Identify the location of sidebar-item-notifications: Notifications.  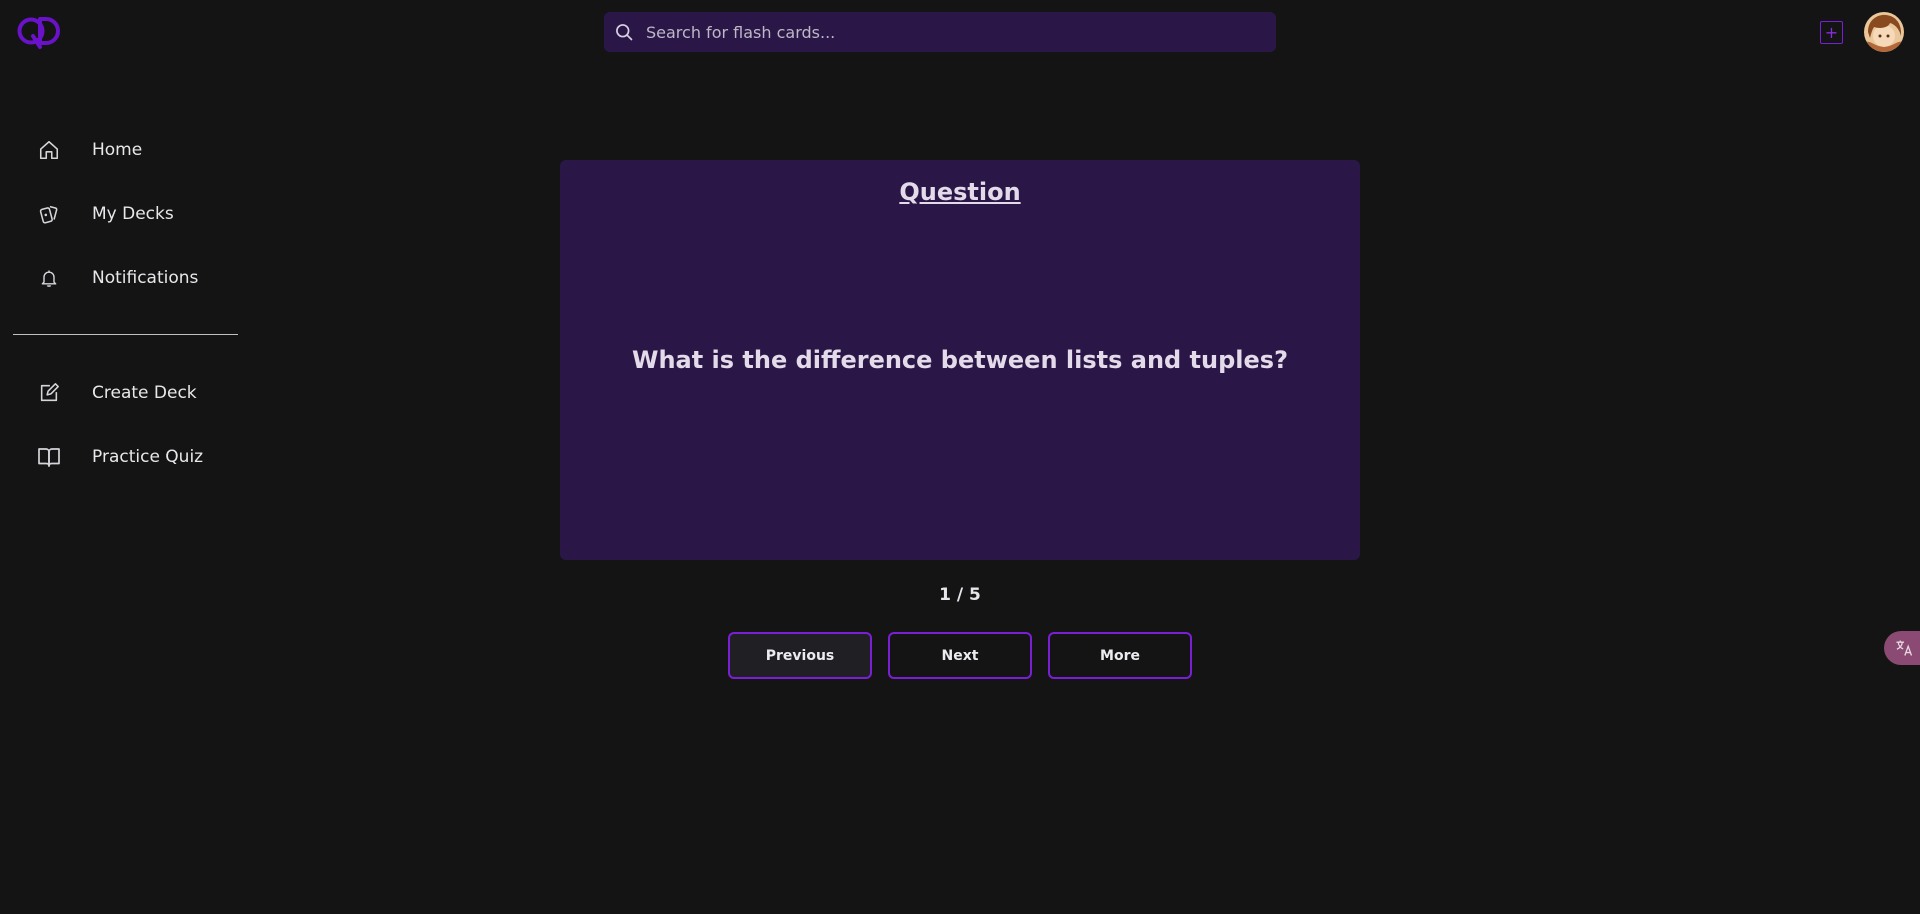
(126, 278).